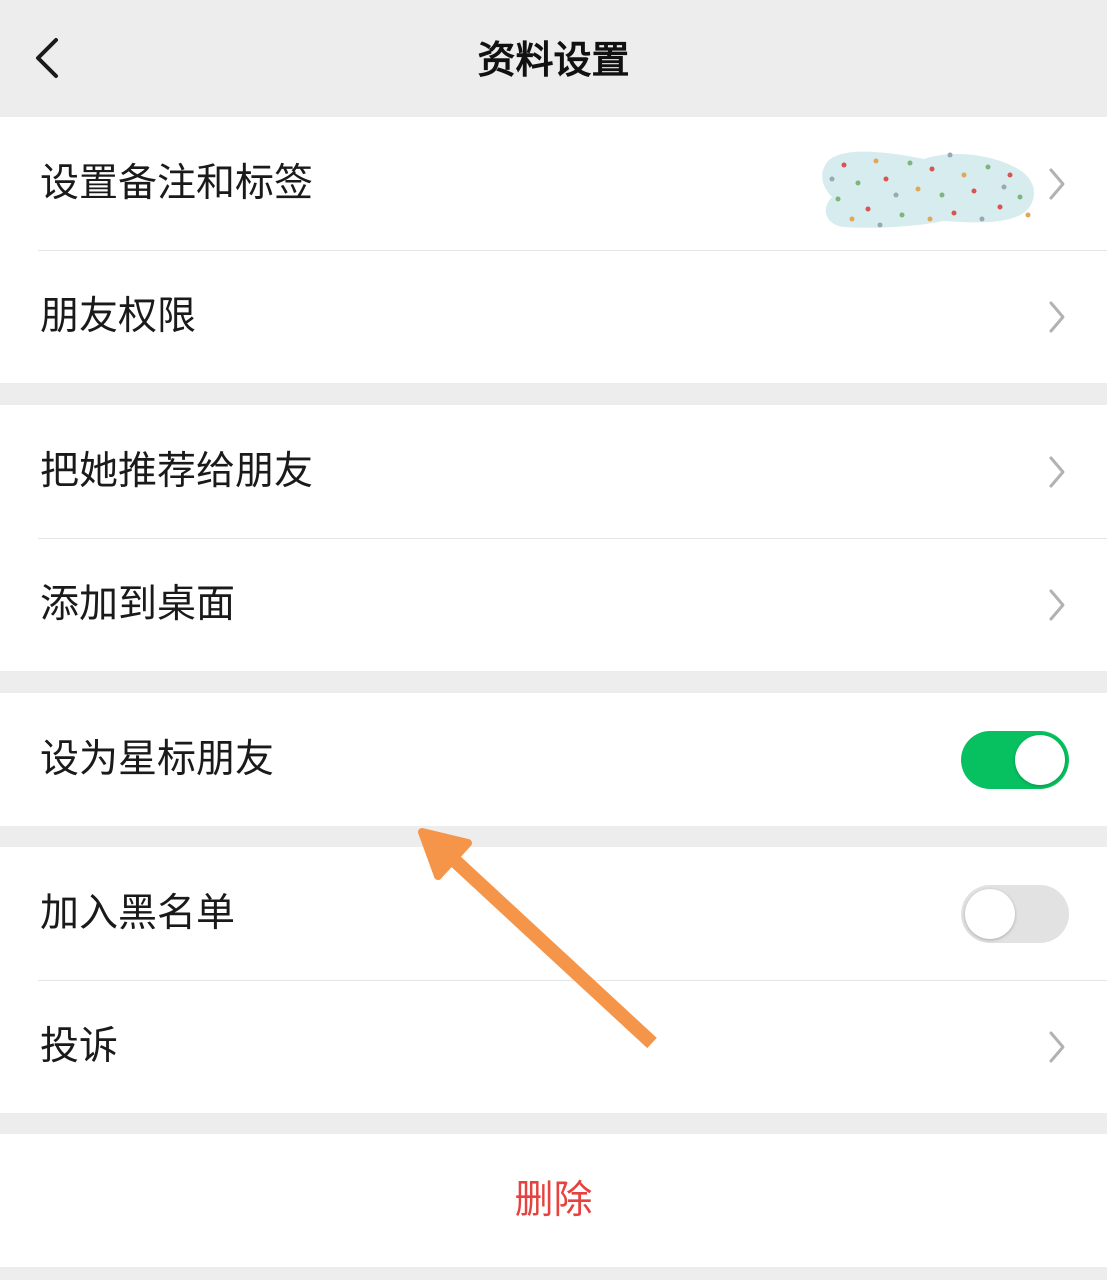  I want to click on blacklist-toggle, so click(1015, 913).